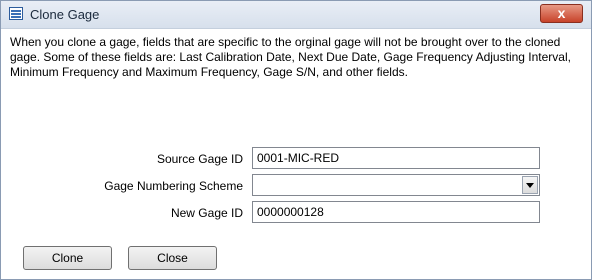 The width and height of the screenshot is (592, 280). Describe the element at coordinates (172, 258) in the screenshot. I see `close-button: Close` at that location.